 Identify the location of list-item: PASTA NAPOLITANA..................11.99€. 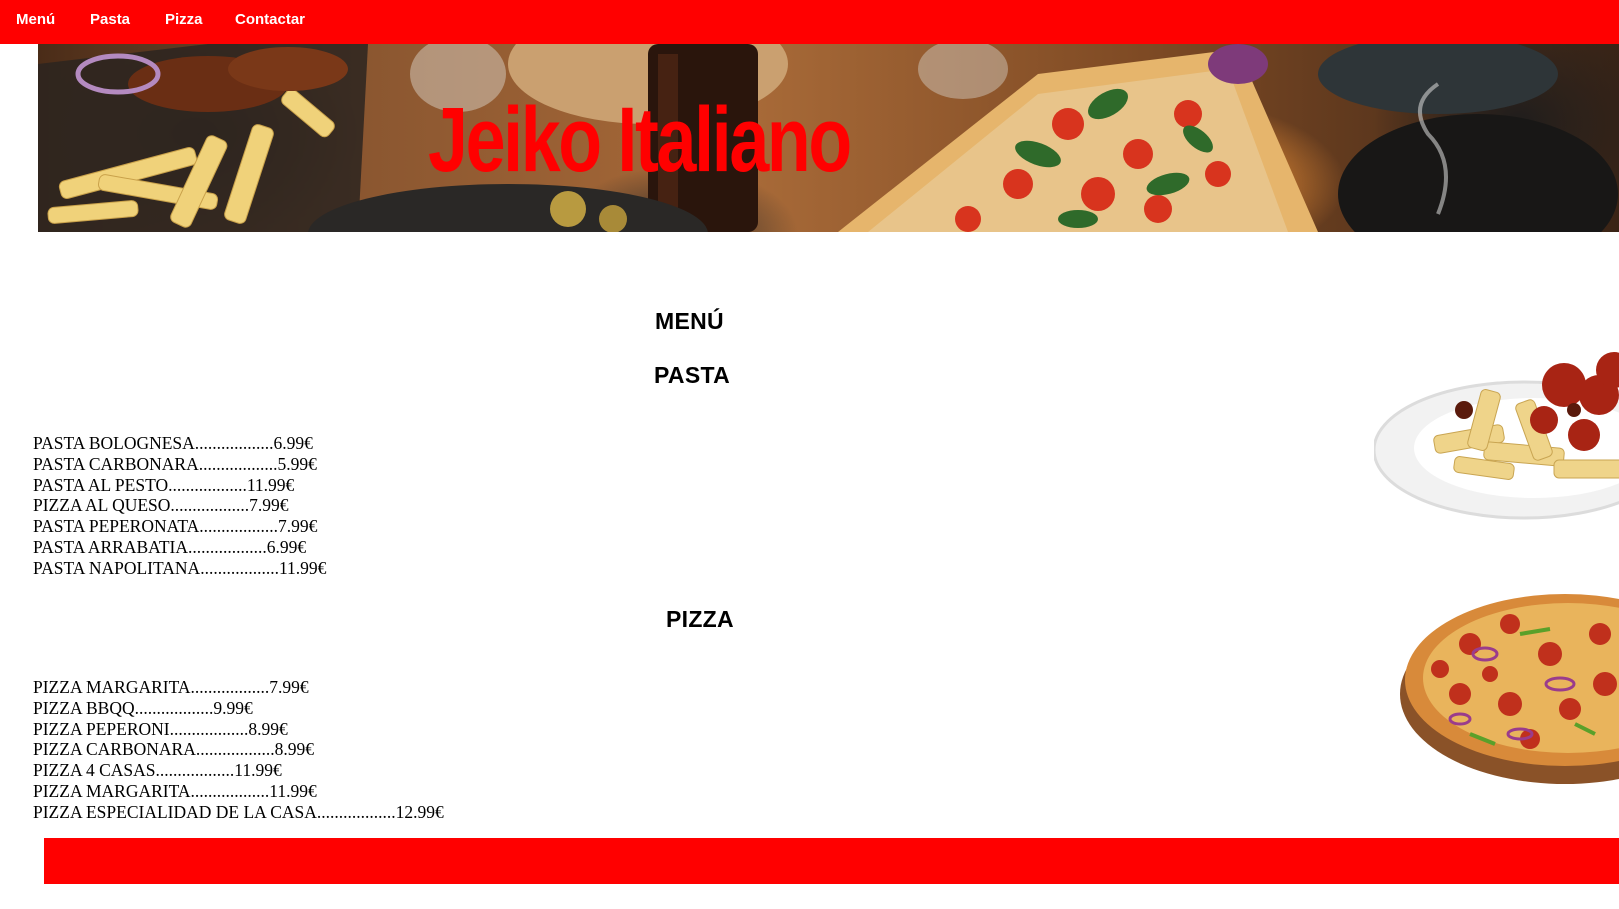
(180, 567).